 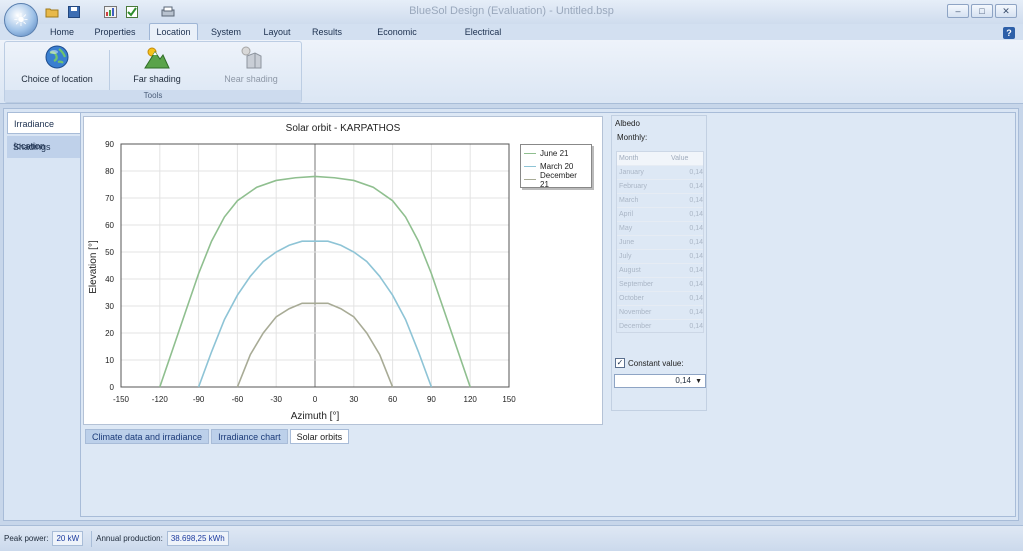 I want to click on side-tab-shadings: Shadings, so click(x=44, y=147).